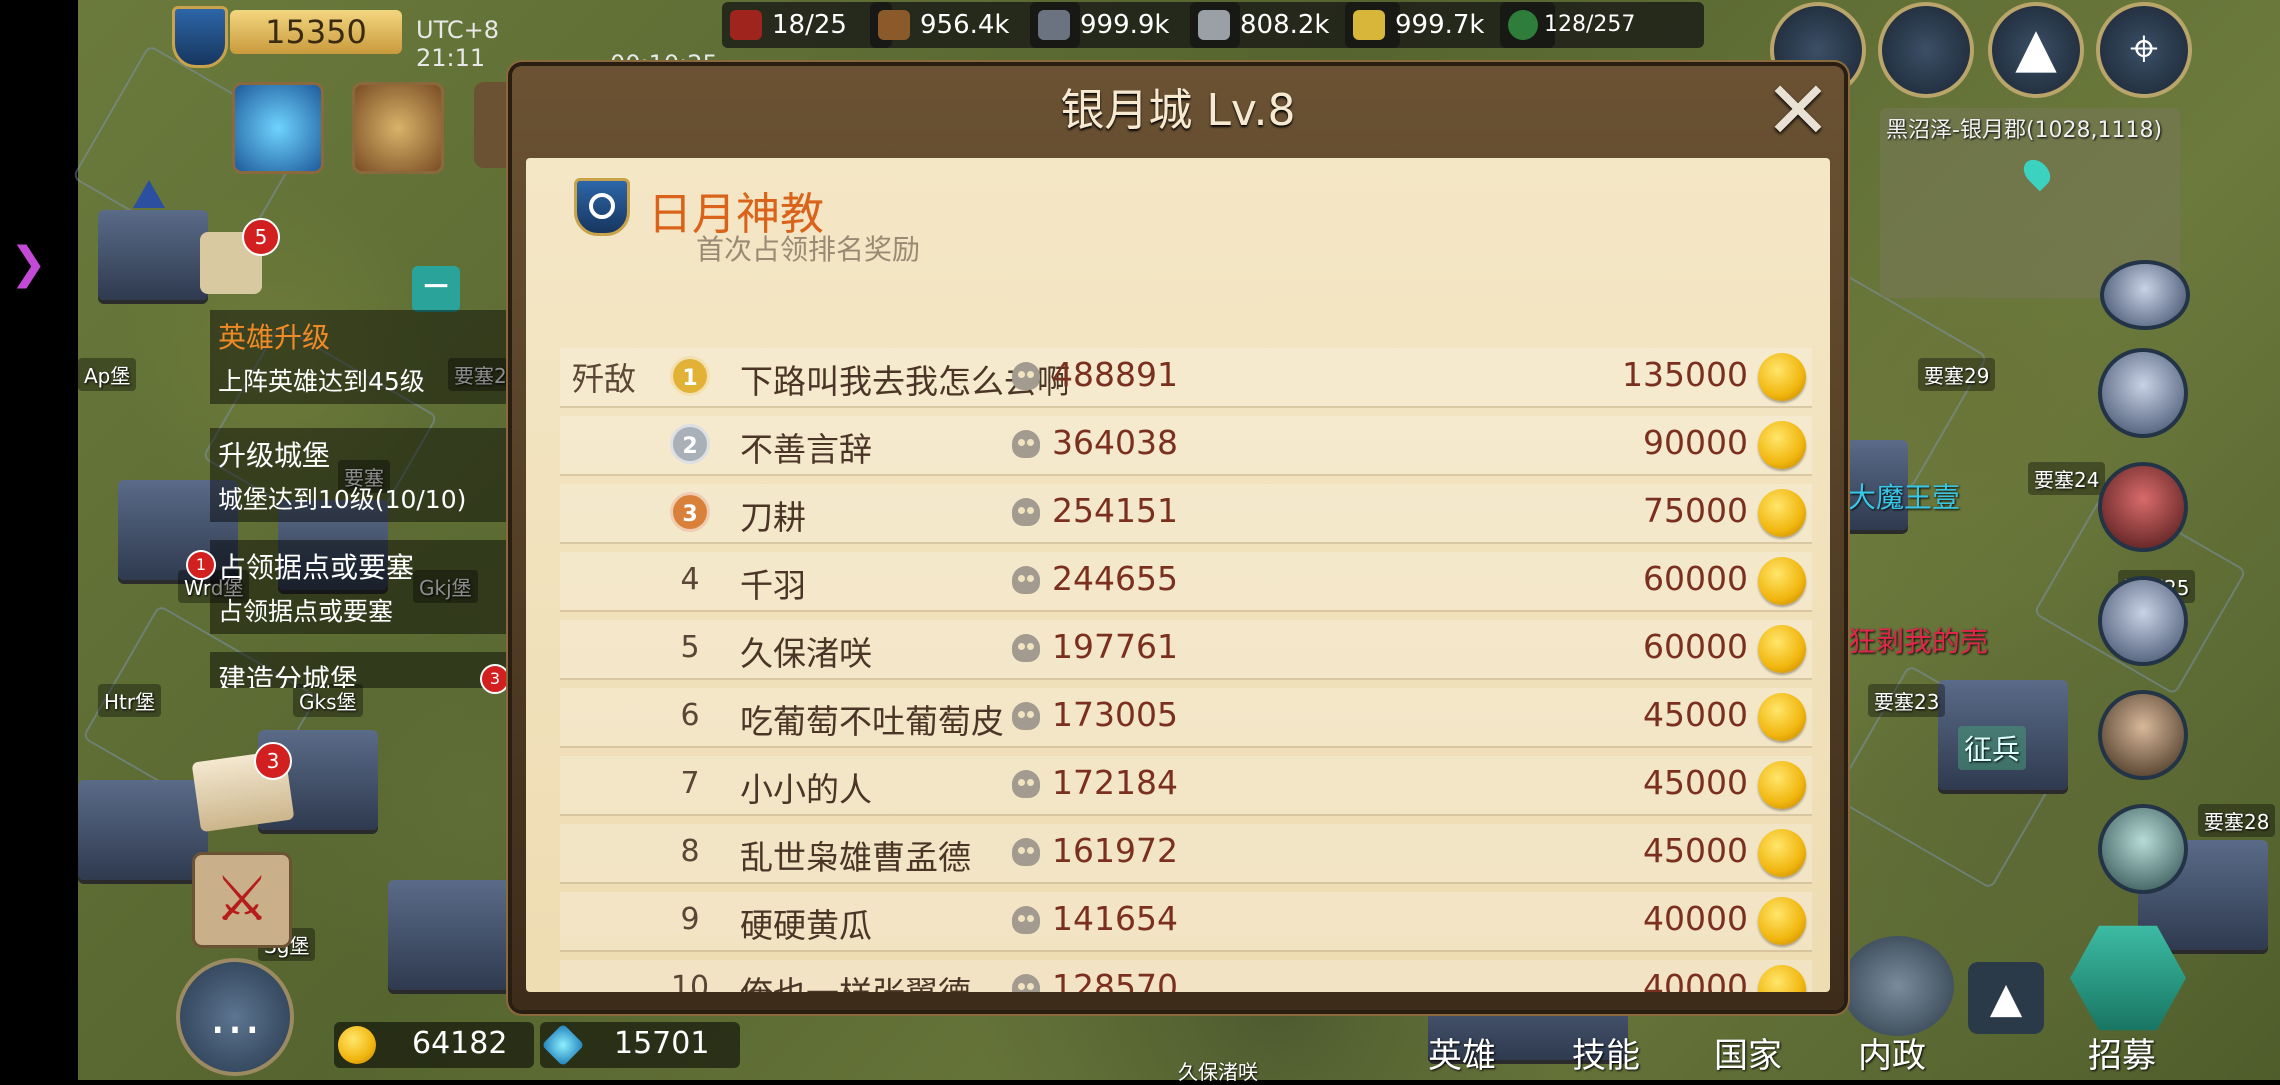 Image resolution: width=2280 pixels, height=1085 pixels. What do you see at coordinates (328, 700) in the screenshot?
I see `map-label: Gks堡` at bounding box center [328, 700].